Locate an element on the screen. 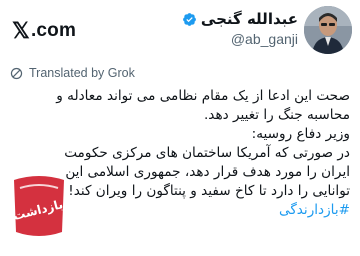 The width and height of the screenshot is (360, 256). author-name: عبدالله گنجی is located at coordinates (249, 19).